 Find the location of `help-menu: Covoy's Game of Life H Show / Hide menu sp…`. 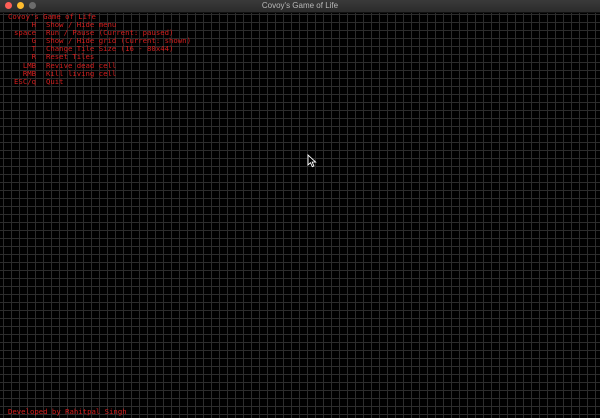

help-menu: Covoy's Game of Life H Show / Hide menu sp… is located at coordinates (99, 49).